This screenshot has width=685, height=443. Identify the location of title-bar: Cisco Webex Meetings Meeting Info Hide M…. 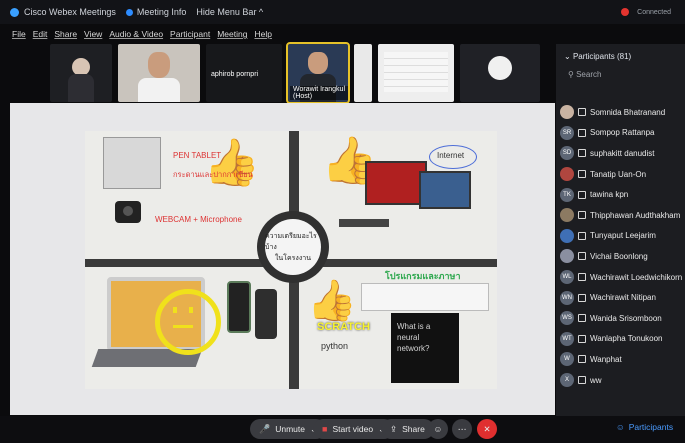
(342, 12).